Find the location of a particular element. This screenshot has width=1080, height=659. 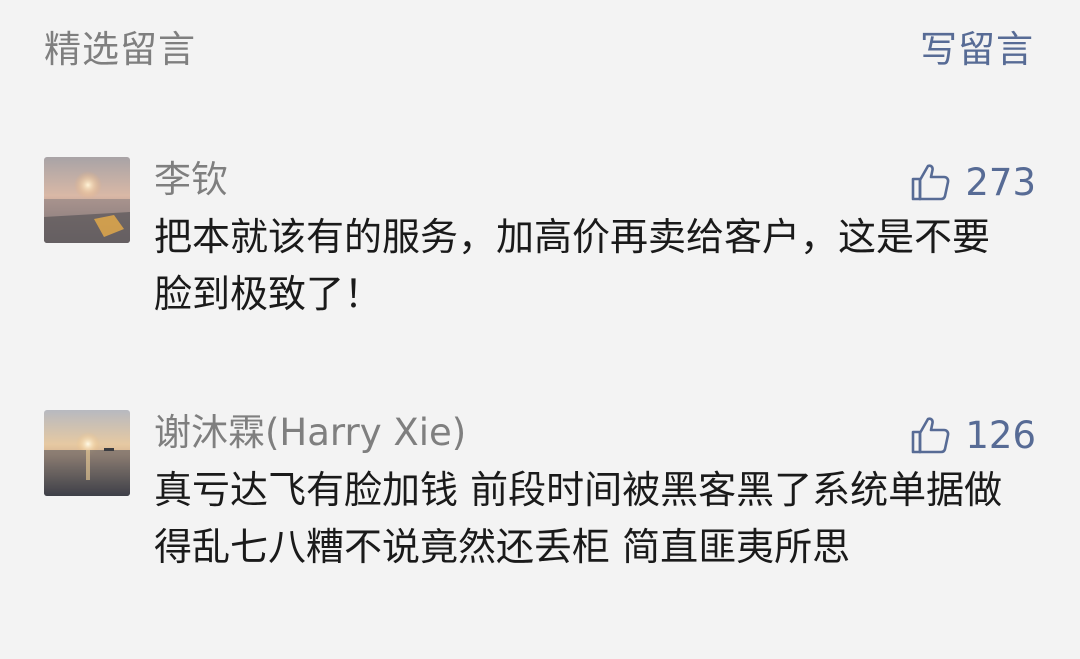

like-button: 126 is located at coordinates (972, 435).